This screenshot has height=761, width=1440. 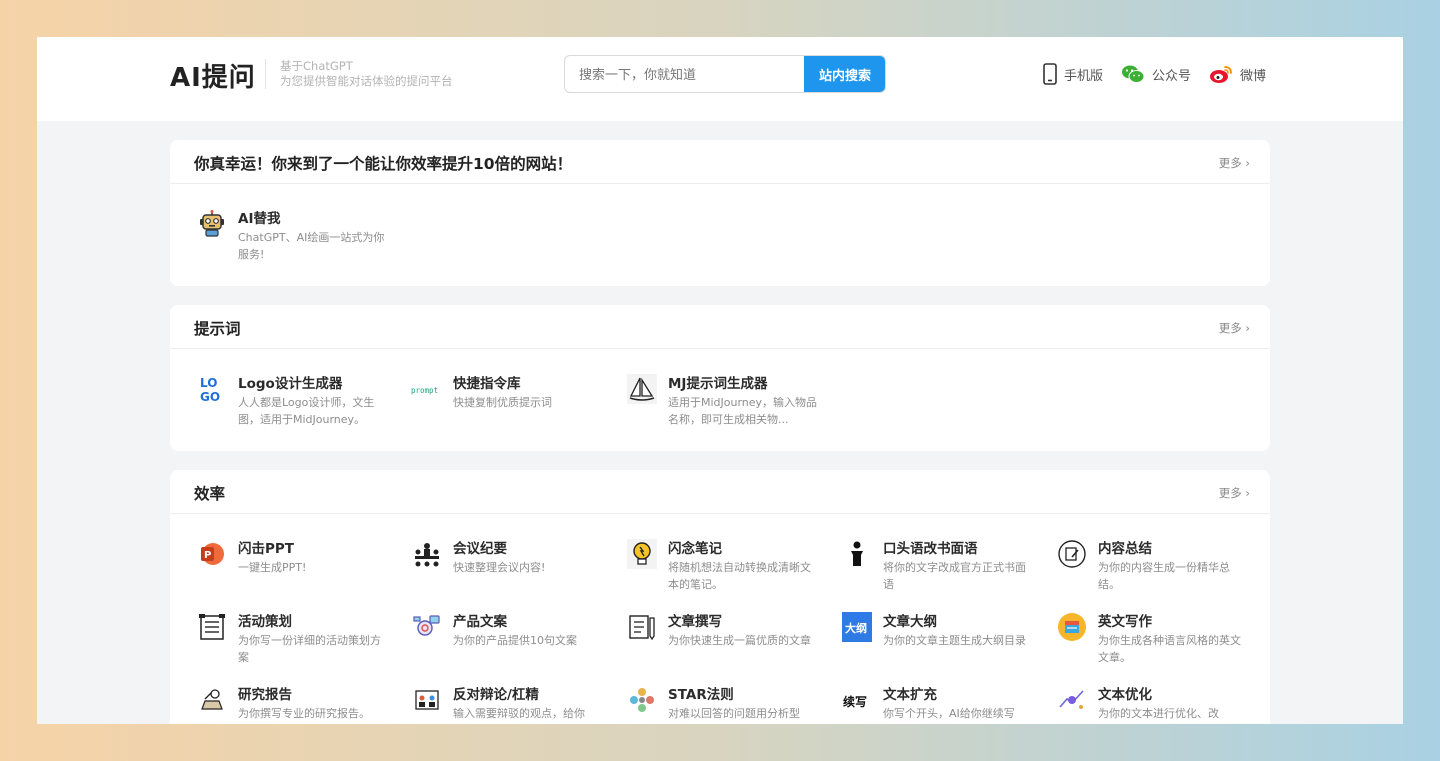 I want to click on tool-card-product-copy: 产品文案 为你的产品提供10句文案, so click(x=511, y=641).